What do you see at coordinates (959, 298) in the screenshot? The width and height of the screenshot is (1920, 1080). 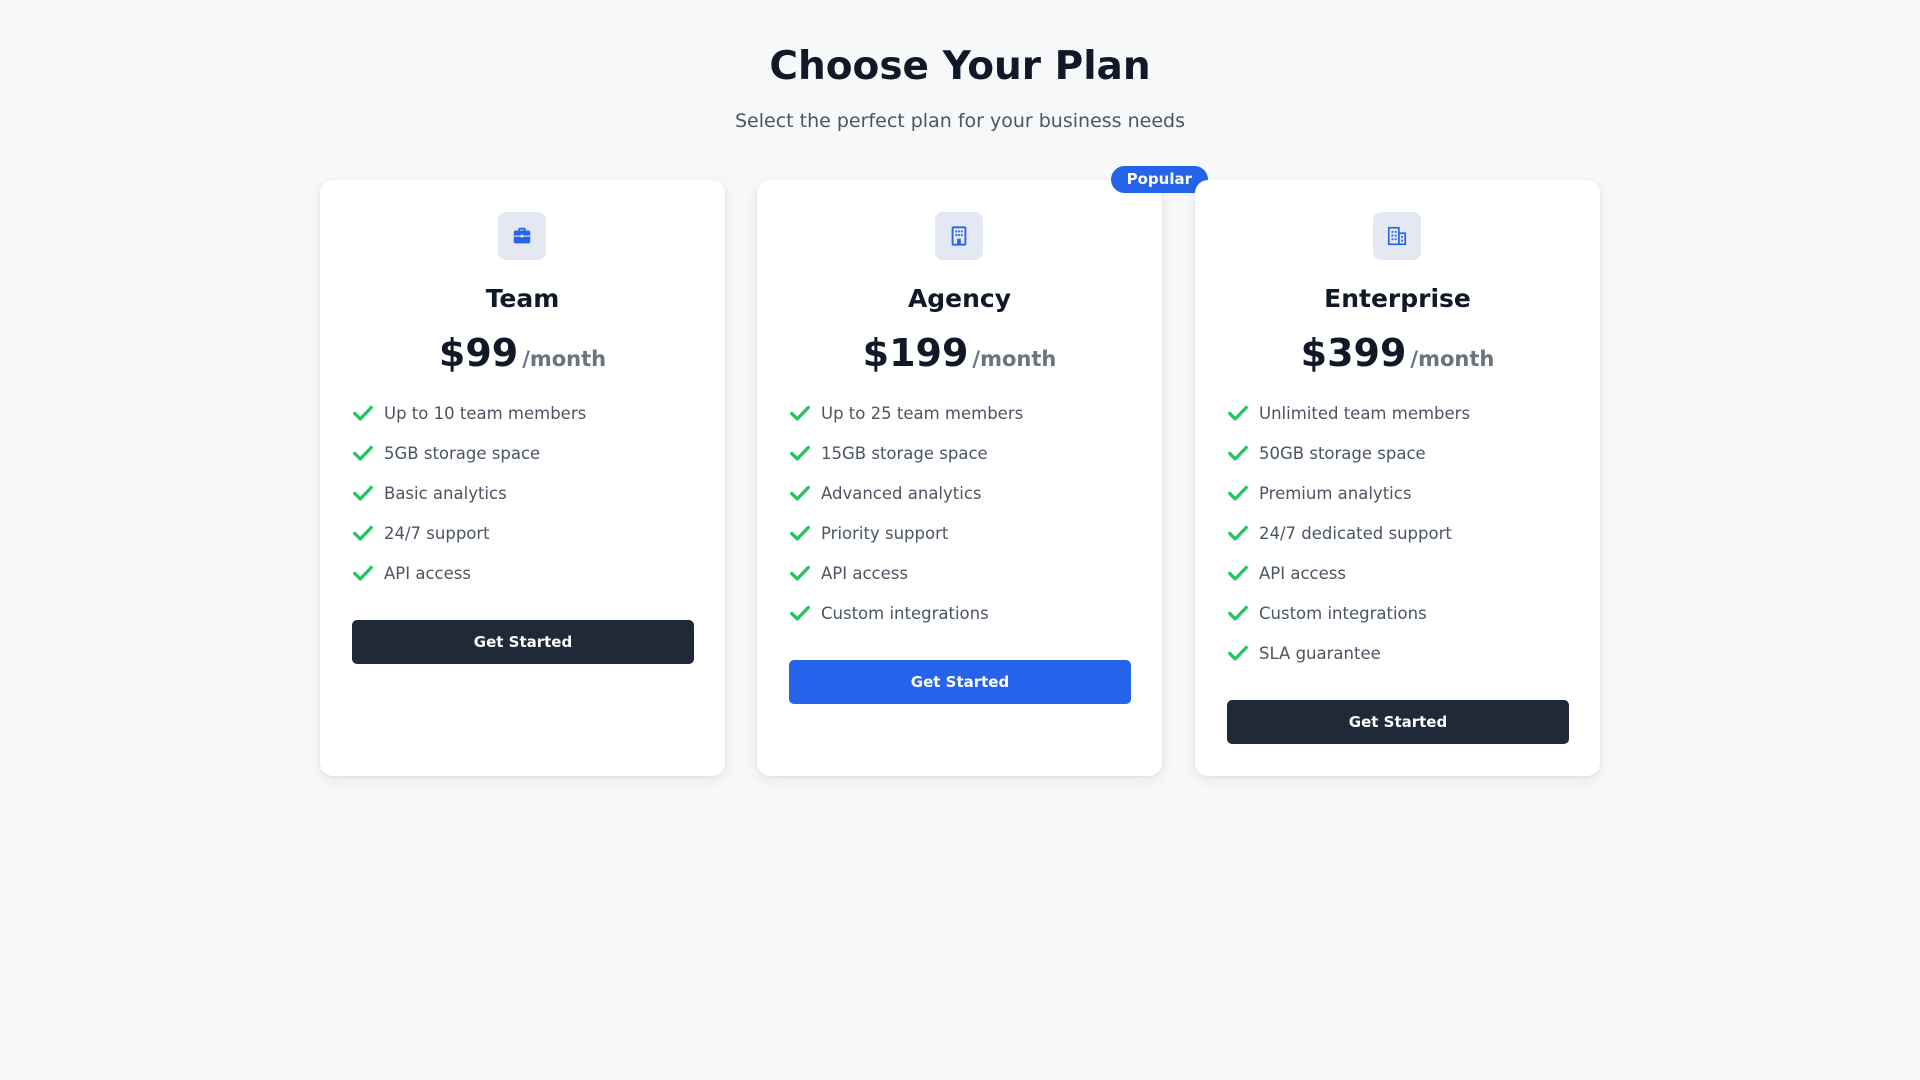 I see `plan-name: Agency` at bounding box center [959, 298].